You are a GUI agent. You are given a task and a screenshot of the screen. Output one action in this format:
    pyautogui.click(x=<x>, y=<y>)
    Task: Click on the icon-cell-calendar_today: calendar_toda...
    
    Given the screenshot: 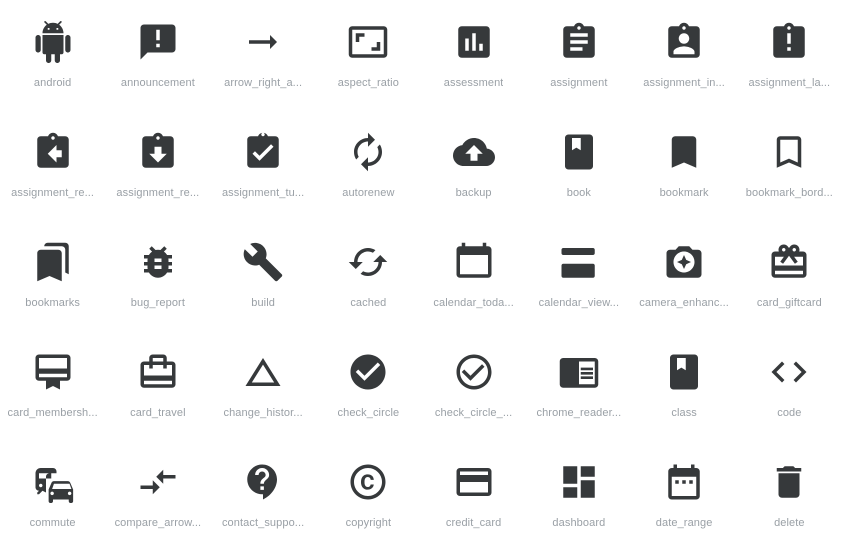 What is the action you would take?
    pyautogui.click(x=473, y=281)
    